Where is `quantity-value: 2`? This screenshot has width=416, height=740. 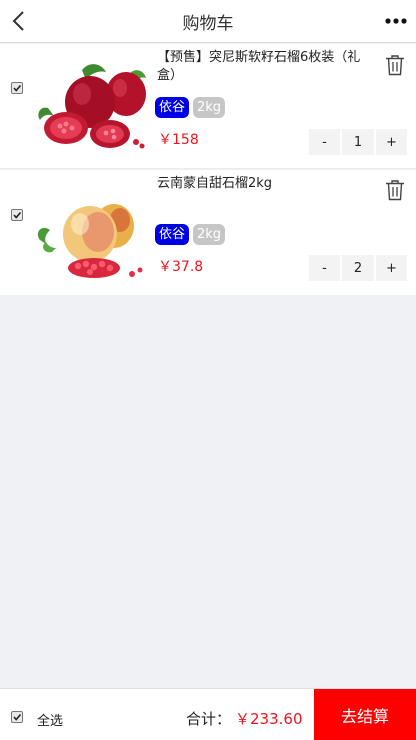
quantity-value: 2 is located at coordinates (358, 268).